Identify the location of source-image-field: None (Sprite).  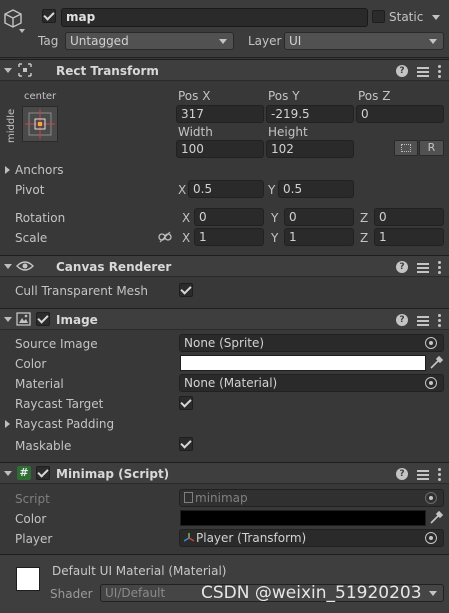
(311, 343).